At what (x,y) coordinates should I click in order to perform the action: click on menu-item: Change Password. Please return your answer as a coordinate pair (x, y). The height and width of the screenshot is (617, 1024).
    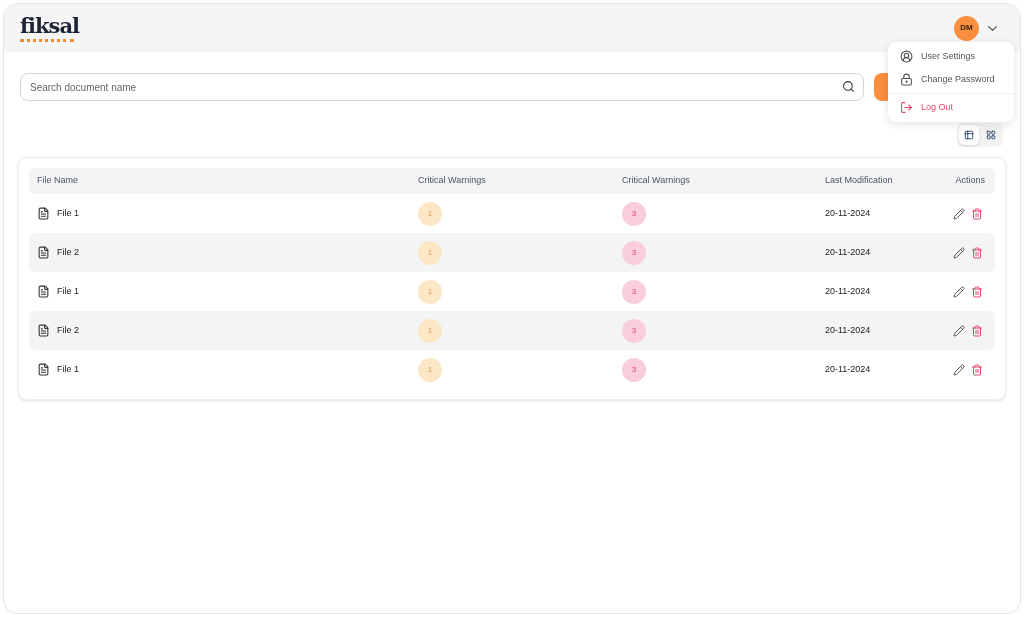
    Looking at the image, I should click on (951, 79).